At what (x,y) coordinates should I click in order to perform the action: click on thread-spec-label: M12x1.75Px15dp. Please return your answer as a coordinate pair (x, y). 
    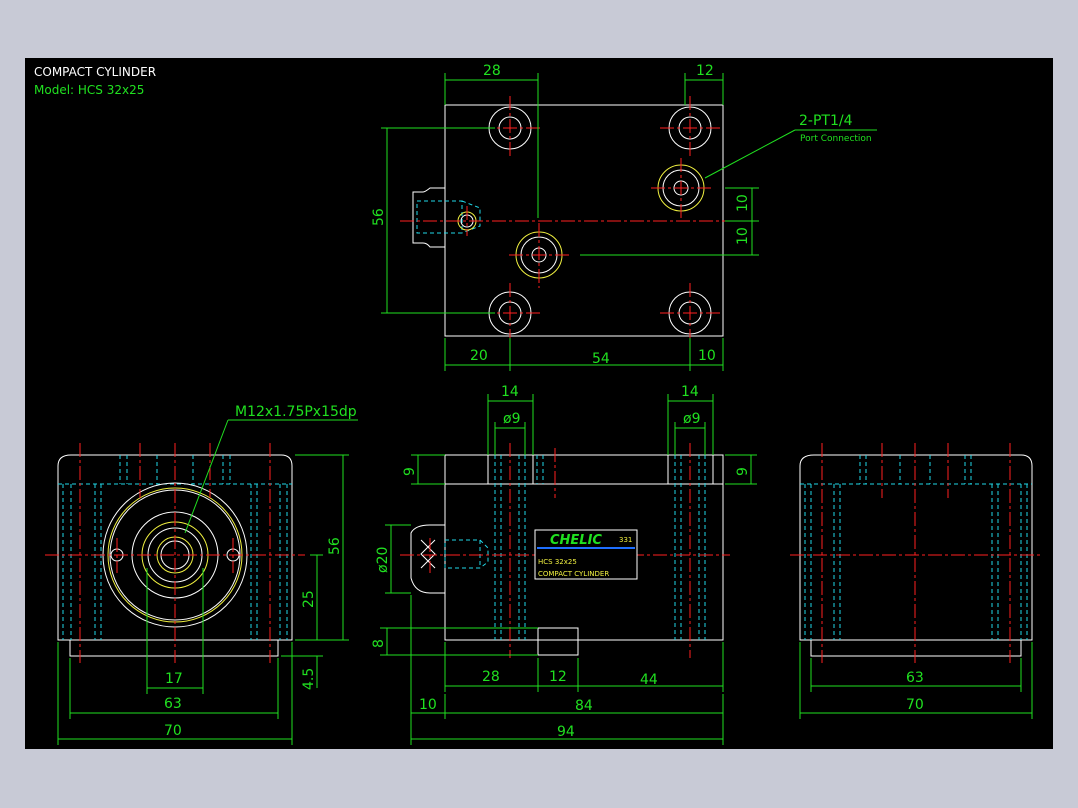
    Looking at the image, I should click on (296, 412).